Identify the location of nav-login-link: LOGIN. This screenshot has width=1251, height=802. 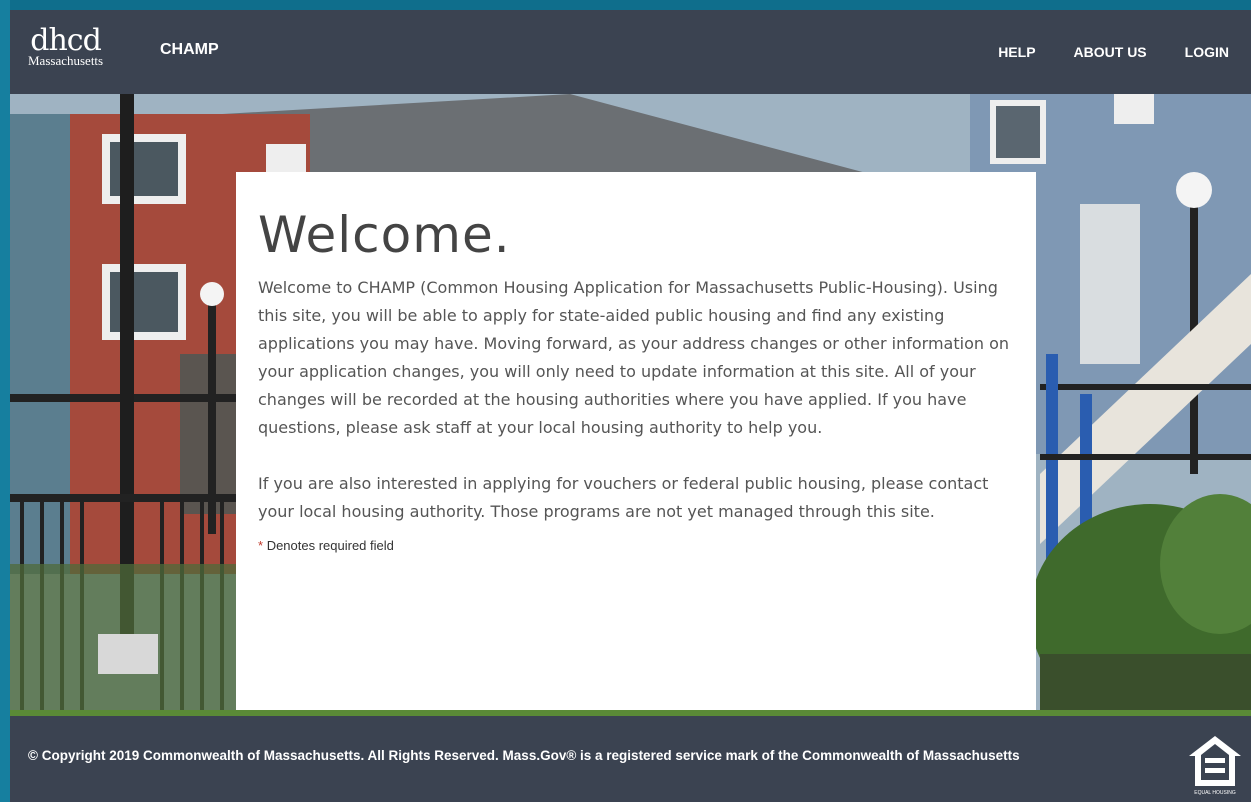
(1207, 52).